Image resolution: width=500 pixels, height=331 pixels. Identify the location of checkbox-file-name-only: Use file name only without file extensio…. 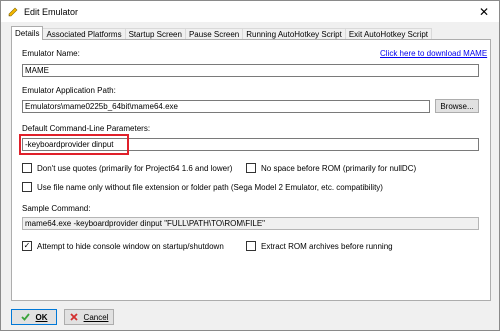
(202, 187).